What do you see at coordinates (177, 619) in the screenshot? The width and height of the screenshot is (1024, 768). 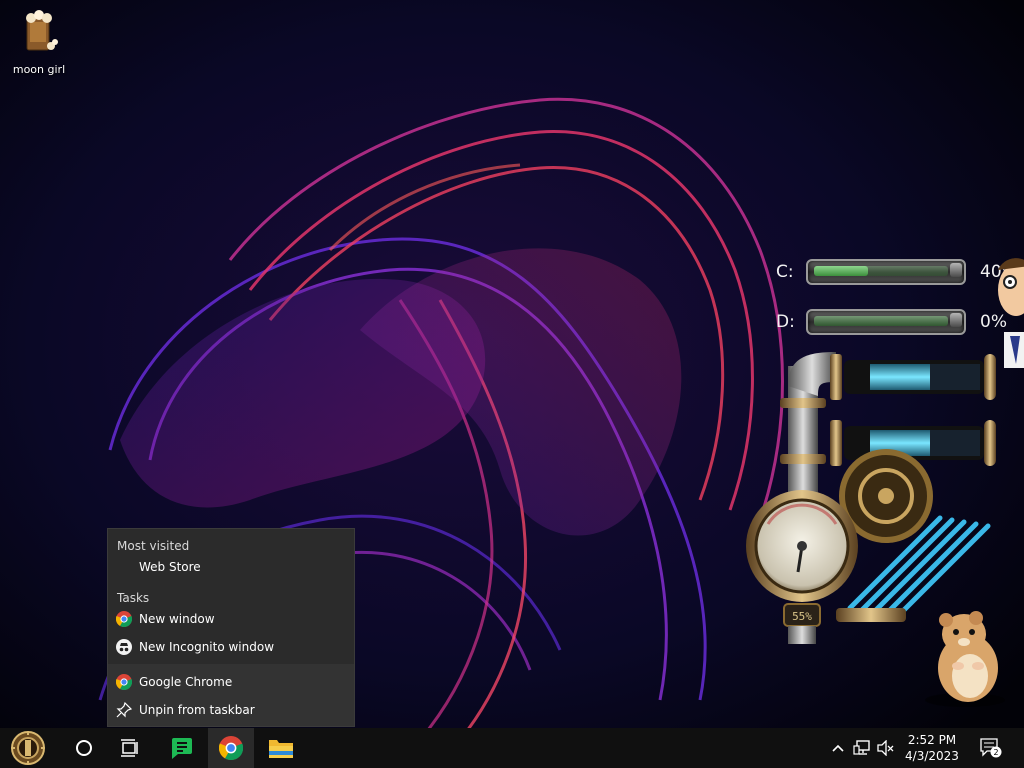 I see `jumplist-item-label: New window` at bounding box center [177, 619].